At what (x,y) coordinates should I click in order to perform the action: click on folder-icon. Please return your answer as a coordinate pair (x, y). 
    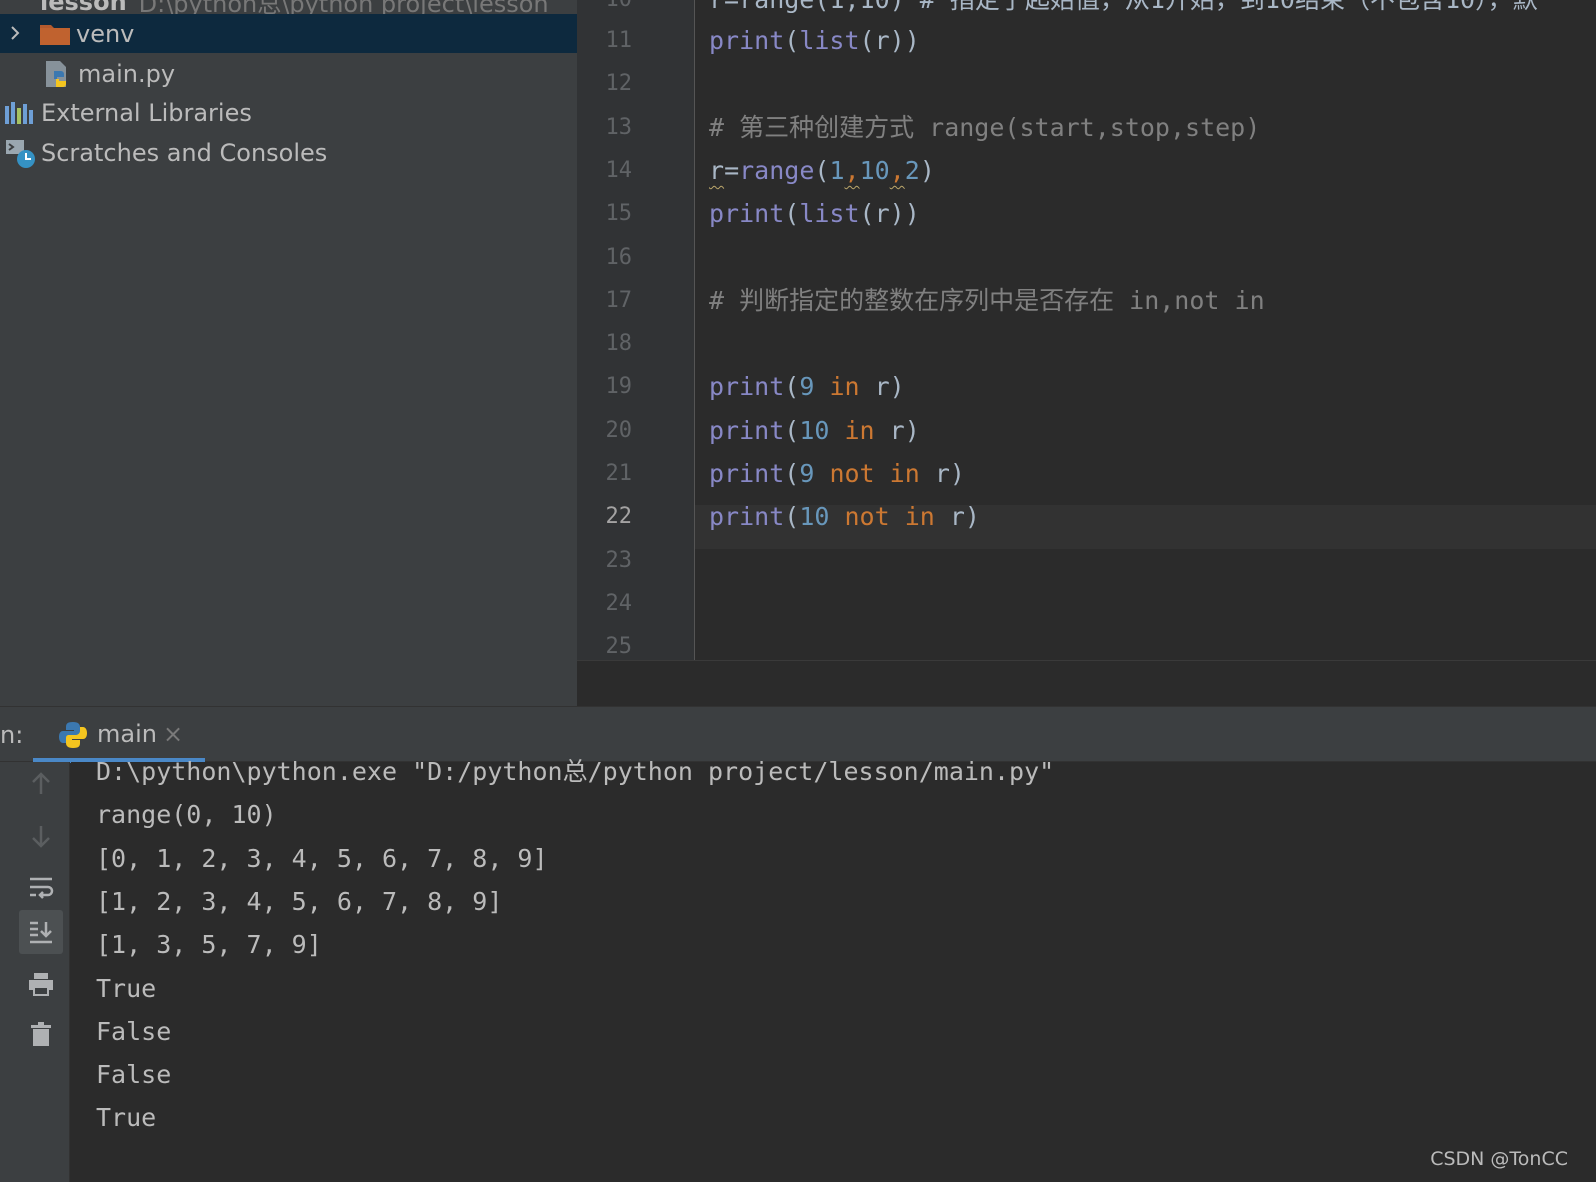
    Looking at the image, I should click on (55, 35).